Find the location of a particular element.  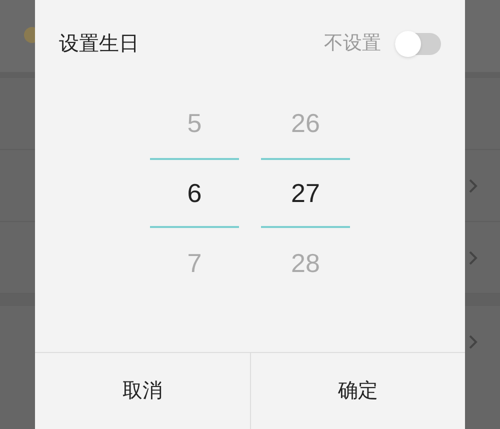

dialog-title: 设置生日 is located at coordinates (99, 44).